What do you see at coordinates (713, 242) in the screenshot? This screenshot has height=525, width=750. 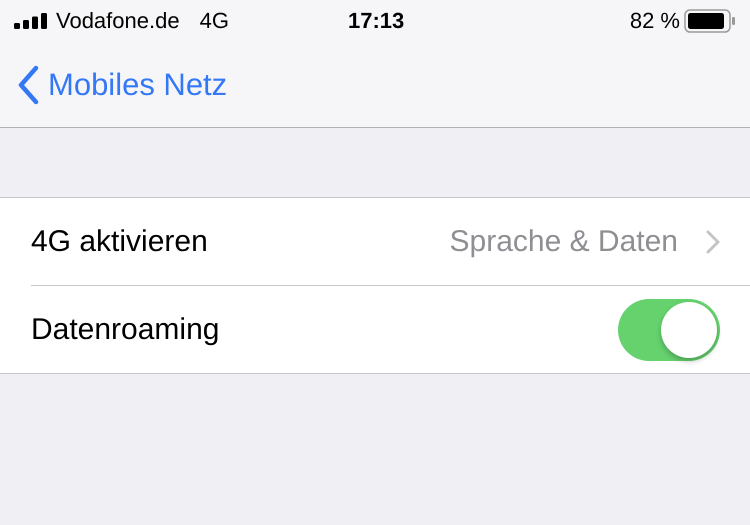 I see `chevron-icon` at bounding box center [713, 242].